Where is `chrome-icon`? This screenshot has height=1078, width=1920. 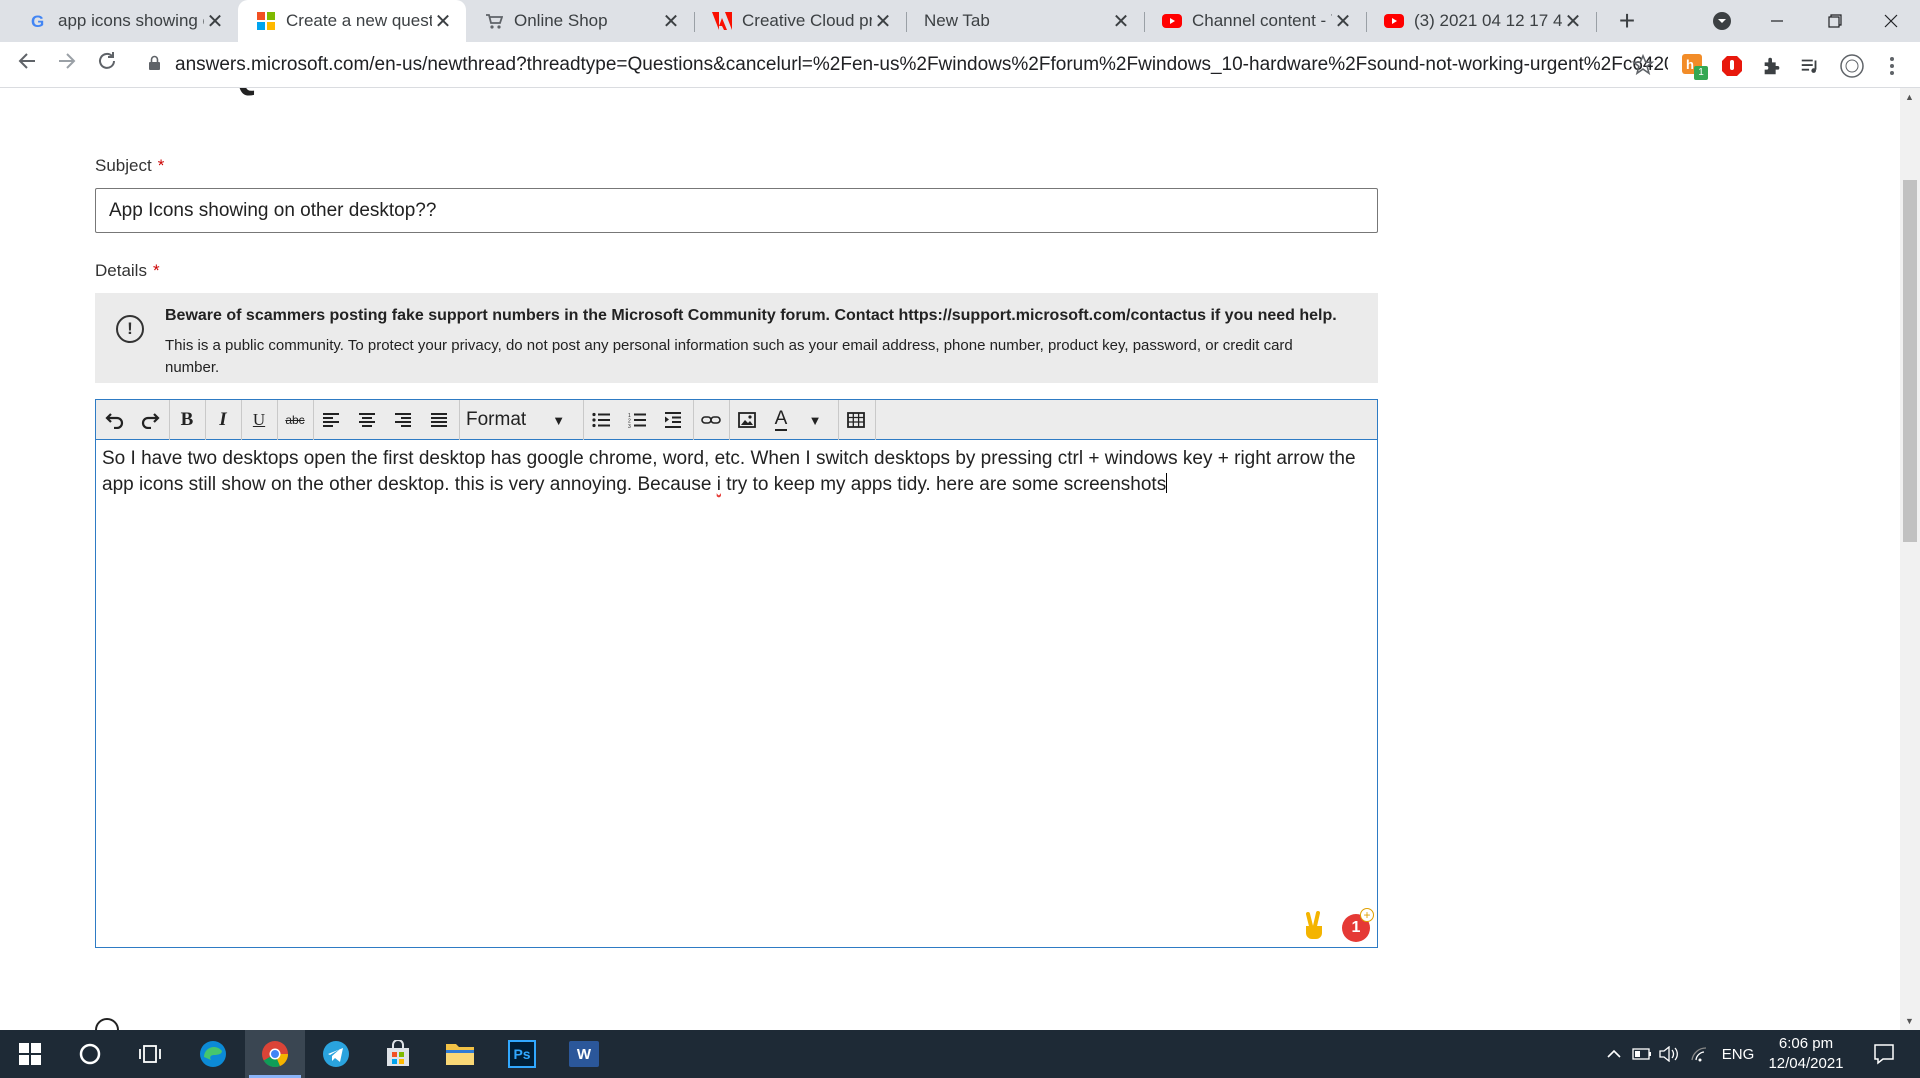
chrome-icon is located at coordinates (275, 1054).